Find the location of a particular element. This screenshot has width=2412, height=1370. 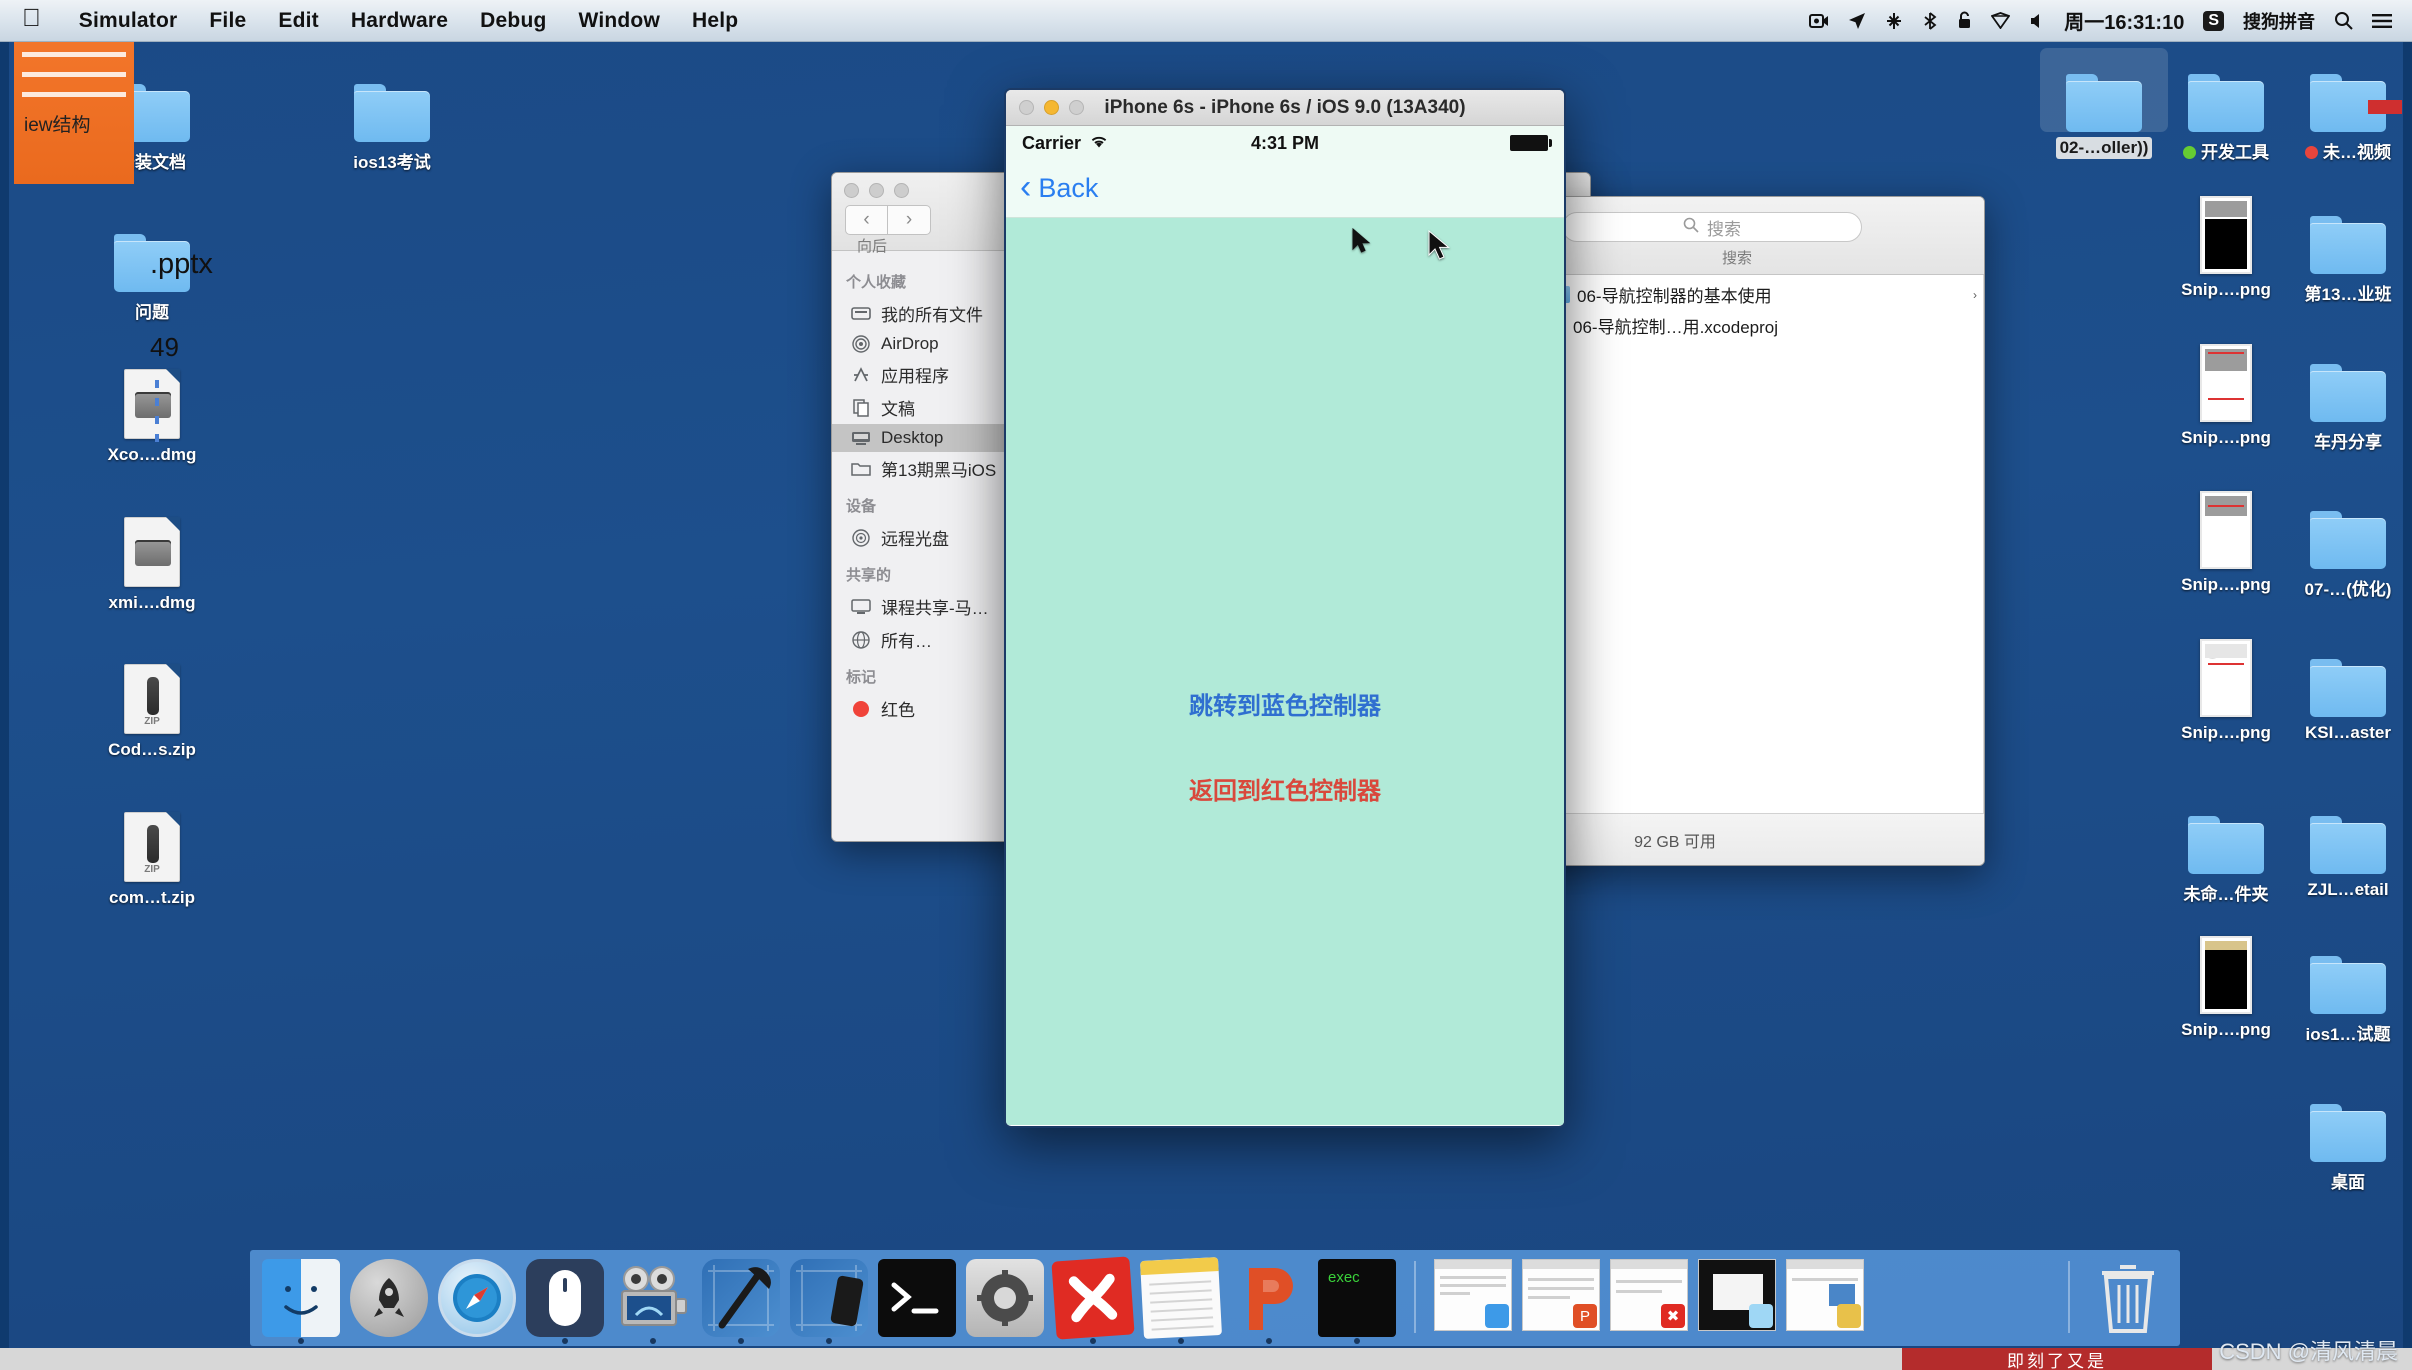

desktop-icon-folder: 未命…件夹 is located at coordinates (2226, 850).